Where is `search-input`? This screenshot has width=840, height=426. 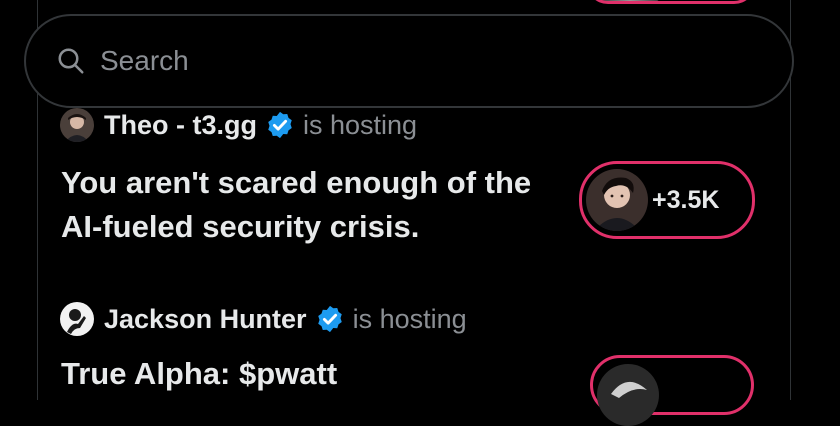
search-input is located at coordinates (400, 61).